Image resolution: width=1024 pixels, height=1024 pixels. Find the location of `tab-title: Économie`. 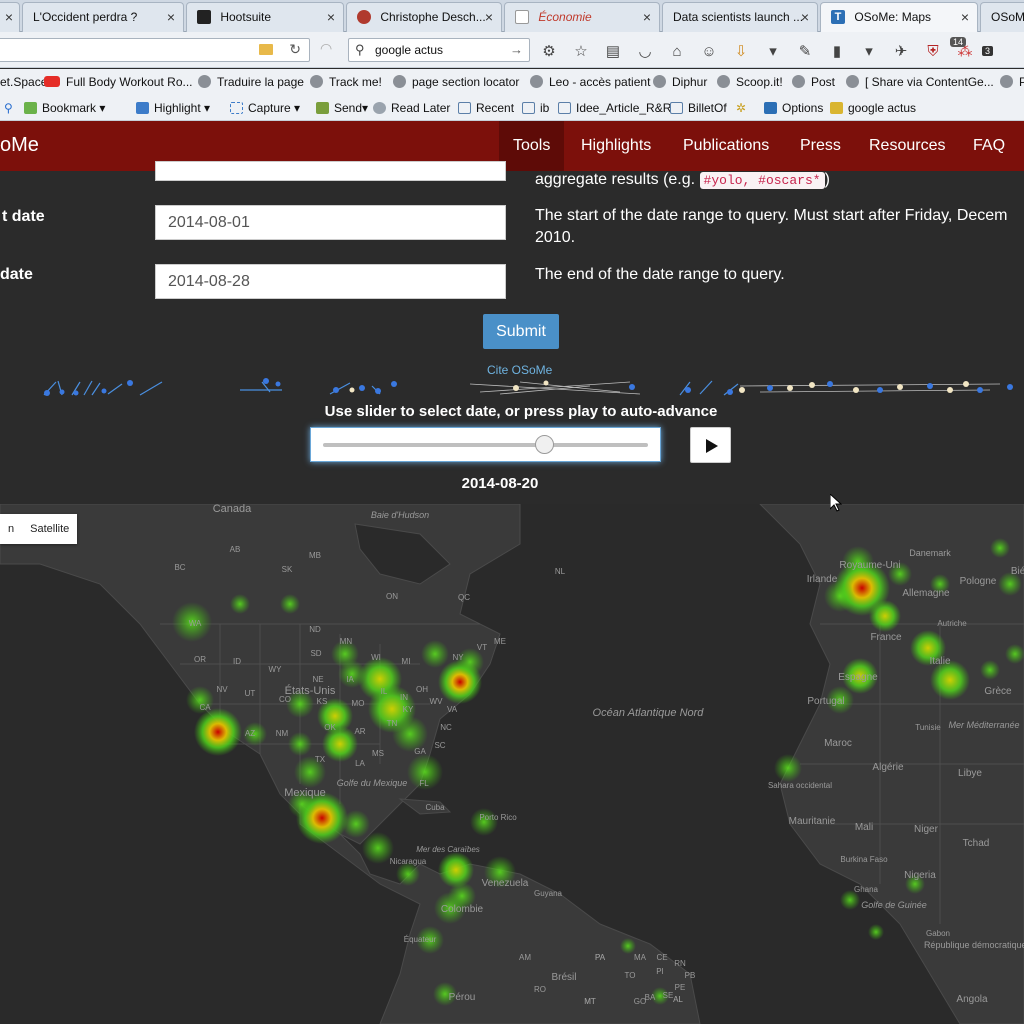

tab-title: Économie is located at coordinates (565, 17).